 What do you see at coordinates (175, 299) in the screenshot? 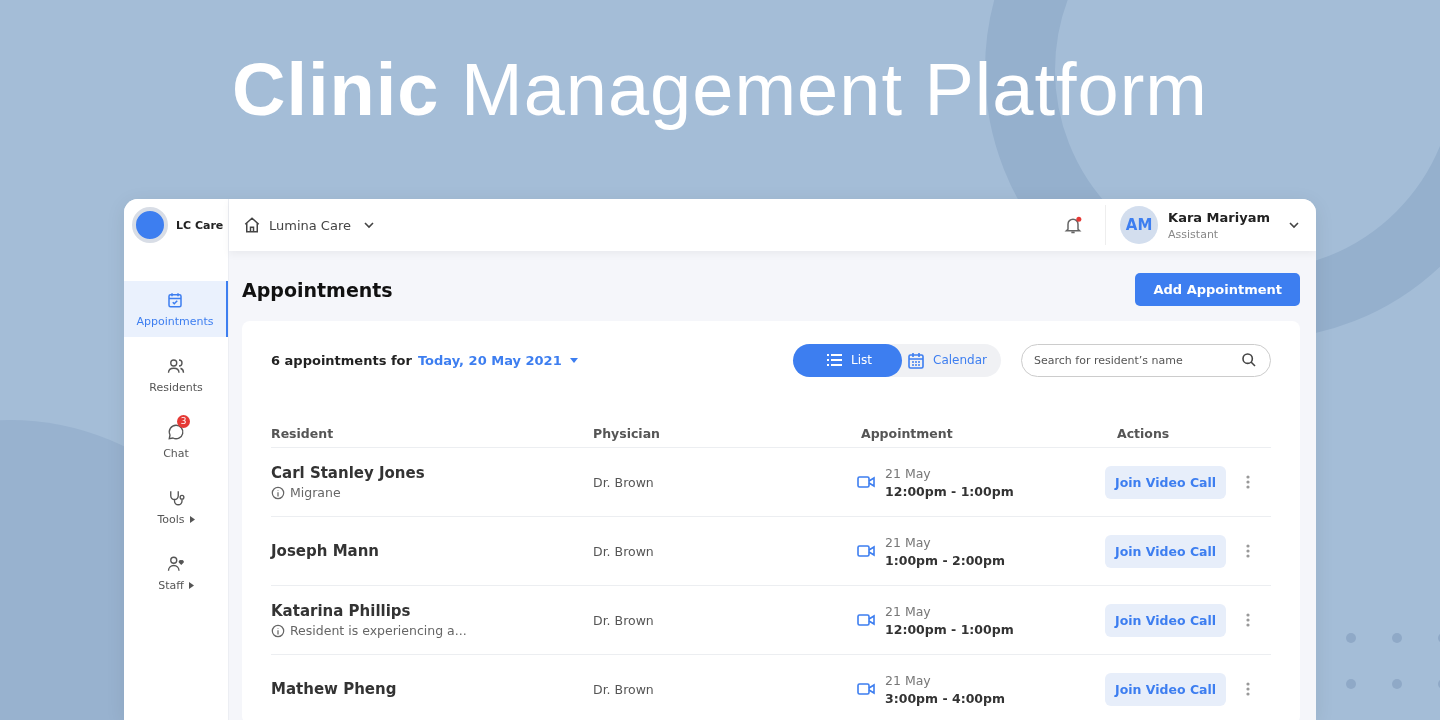
I see `calendar-check-icon` at bounding box center [175, 299].